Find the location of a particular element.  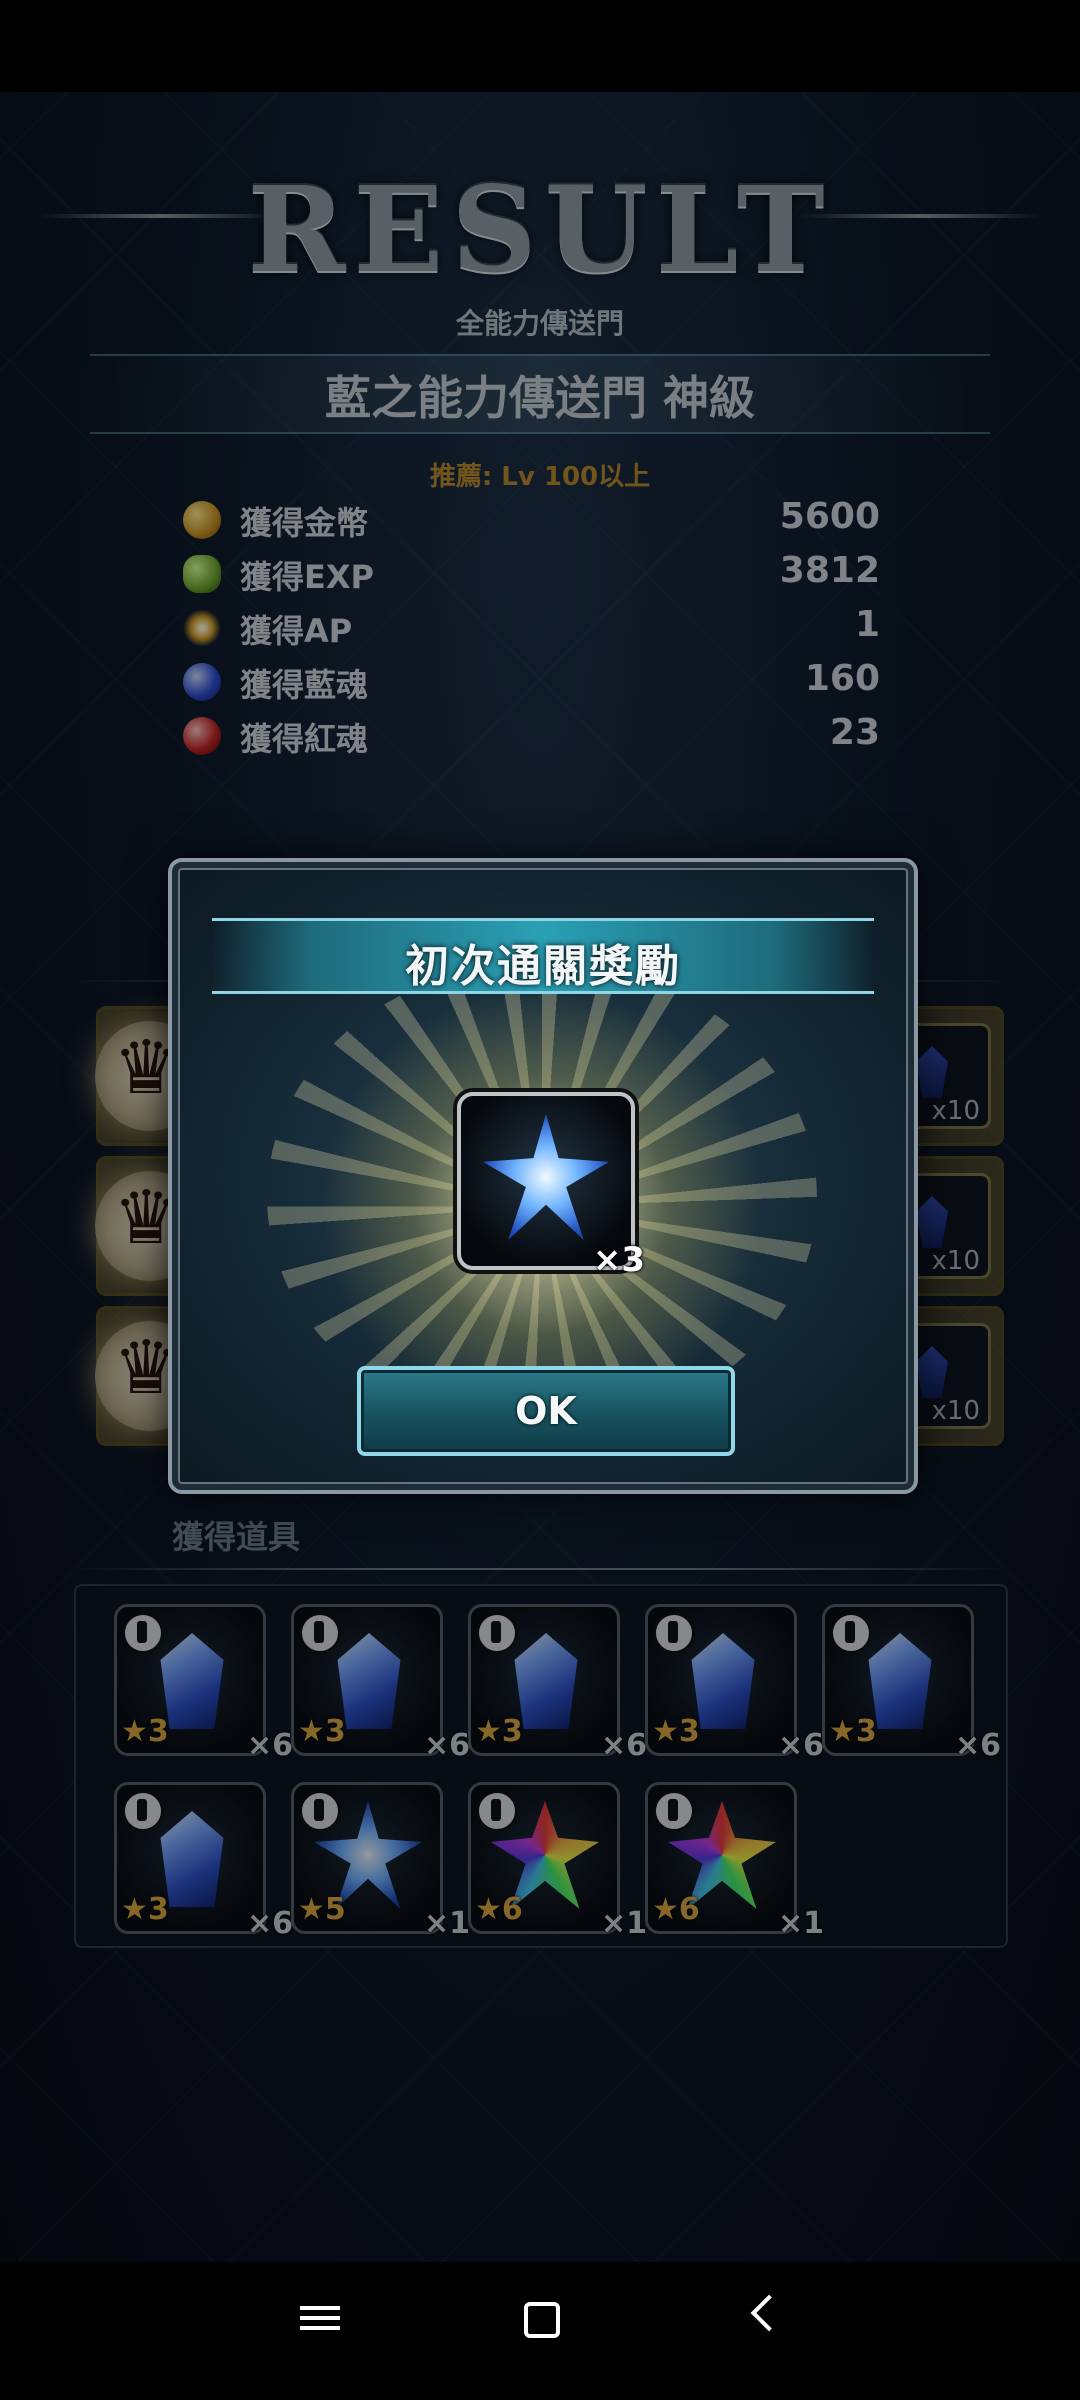

reward-item-card: ×3 is located at coordinates (551, 1186).